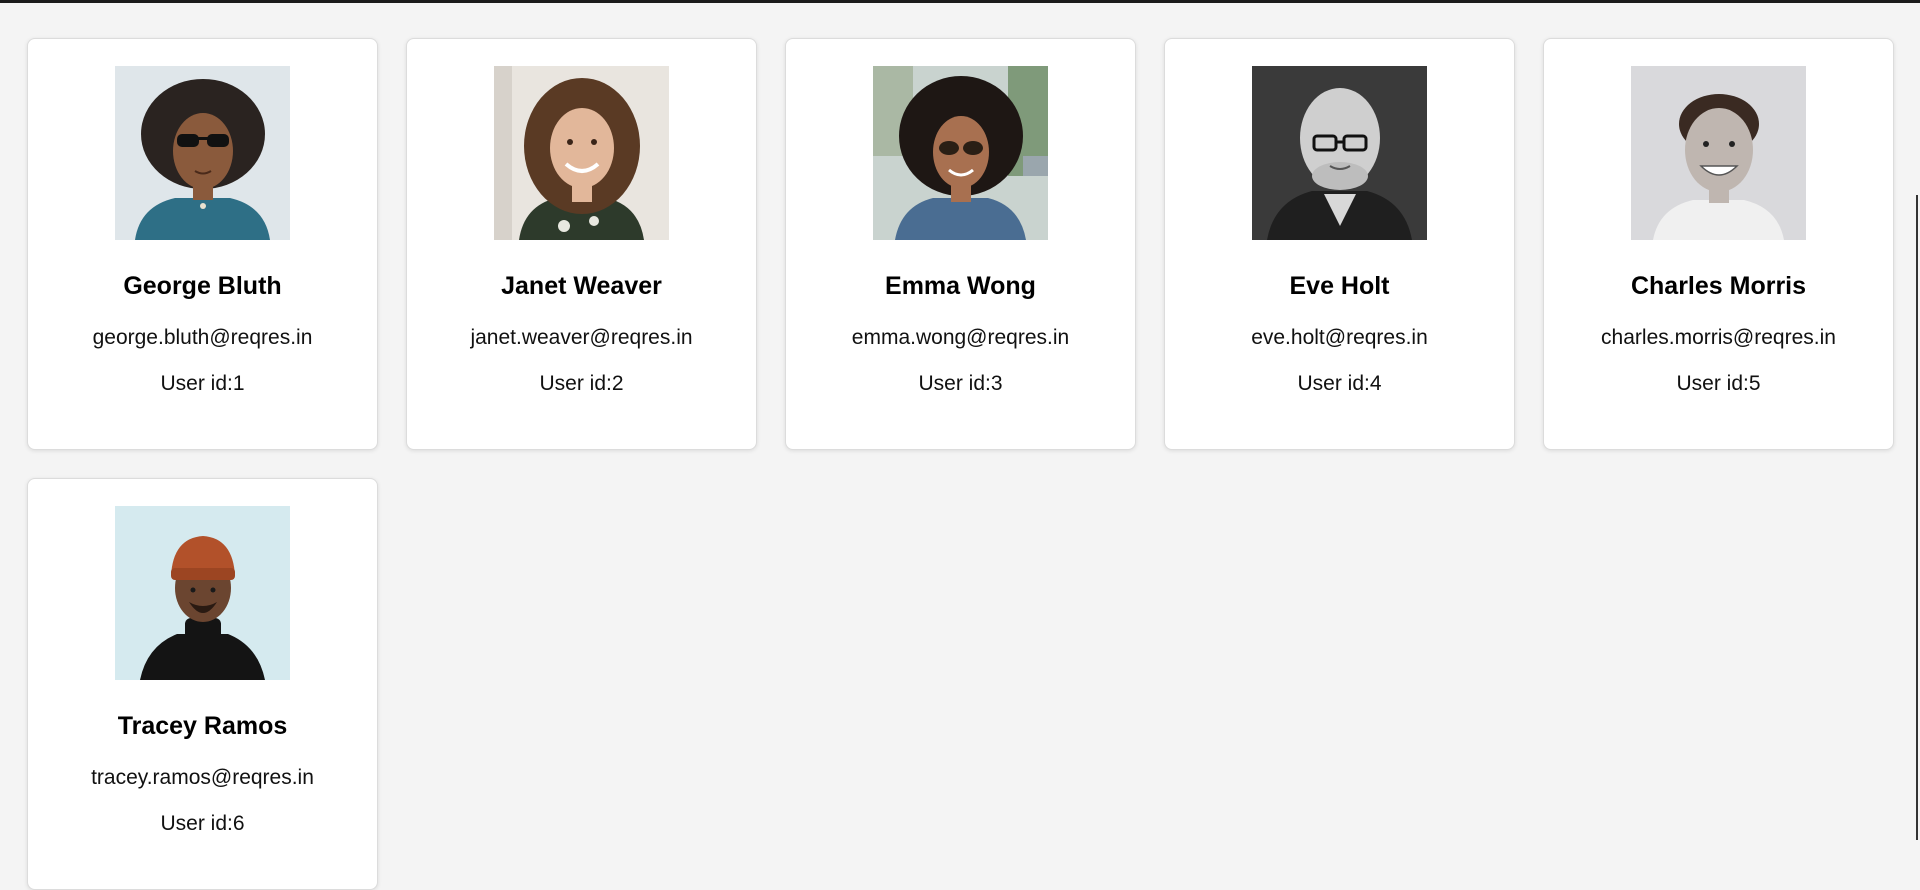 The width and height of the screenshot is (1920, 890). What do you see at coordinates (1718, 337) in the screenshot?
I see `user-email: charles.morris@reqres.in` at bounding box center [1718, 337].